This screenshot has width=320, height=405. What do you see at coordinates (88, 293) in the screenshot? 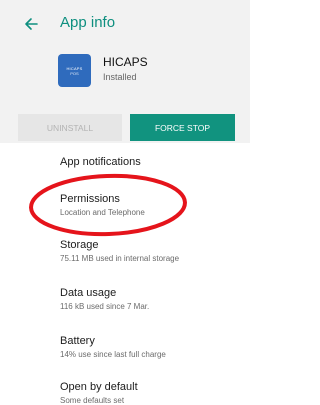
I see `setting-title: Data usage` at bounding box center [88, 293].